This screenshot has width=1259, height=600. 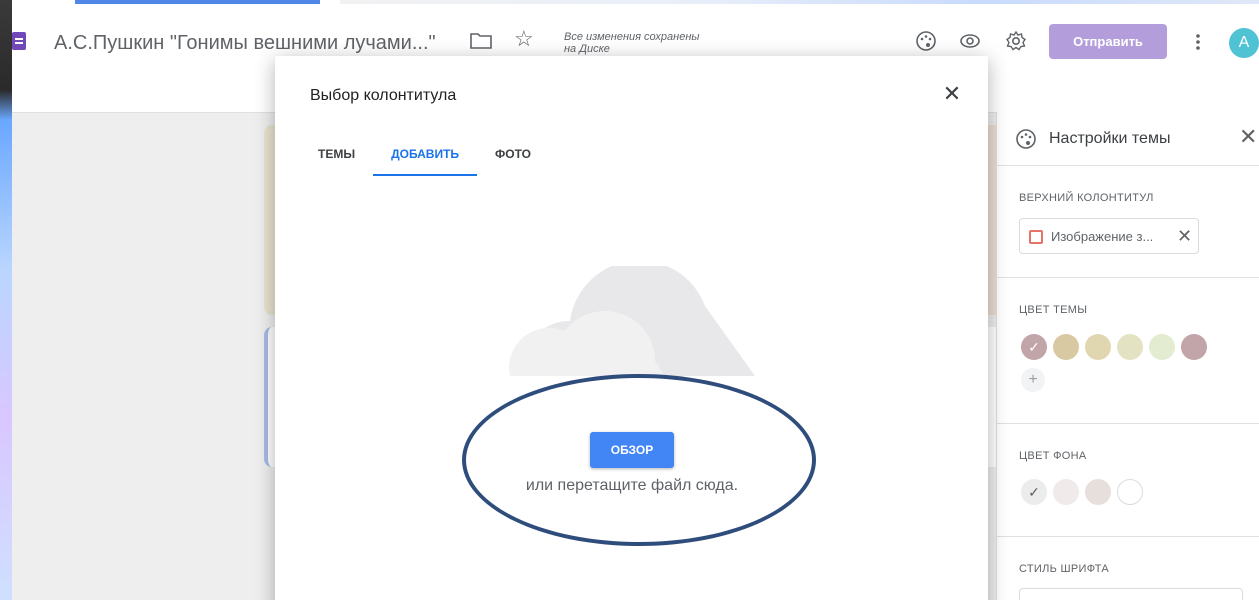 What do you see at coordinates (1053, 456) in the screenshot?
I see `background-color-label: ЦВЕТ ФОНА` at bounding box center [1053, 456].